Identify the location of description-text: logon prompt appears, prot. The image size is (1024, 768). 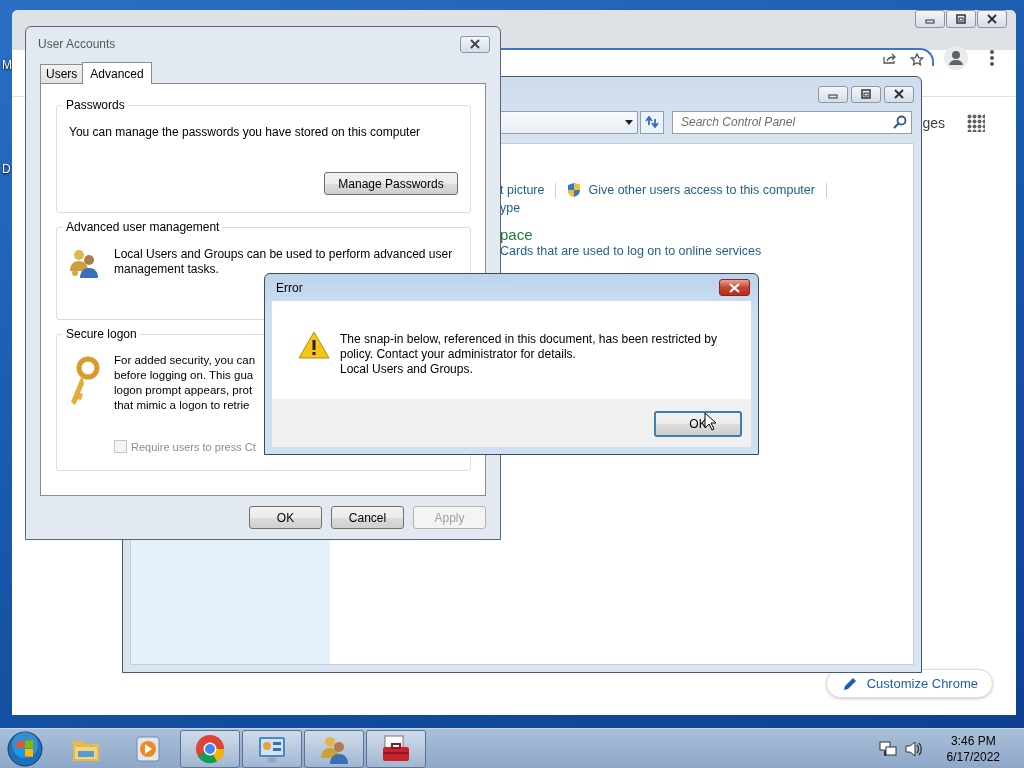
(184, 390).